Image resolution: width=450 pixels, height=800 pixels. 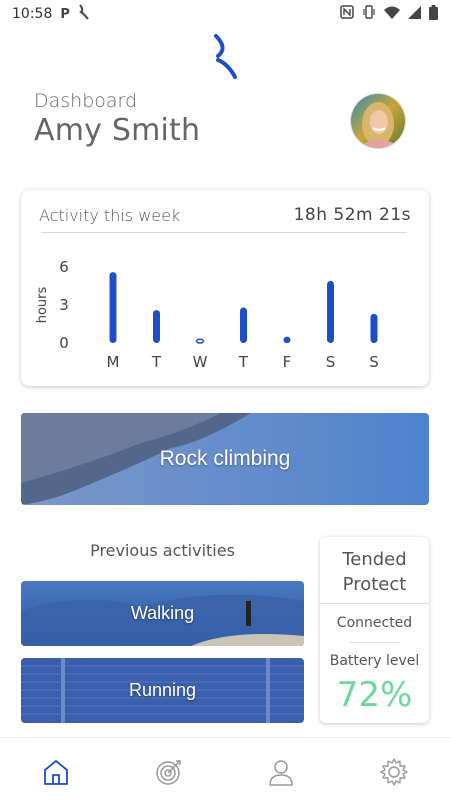 What do you see at coordinates (374, 695) in the screenshot?
I see `battery-value: 72%` at bounding box center [374, 695].